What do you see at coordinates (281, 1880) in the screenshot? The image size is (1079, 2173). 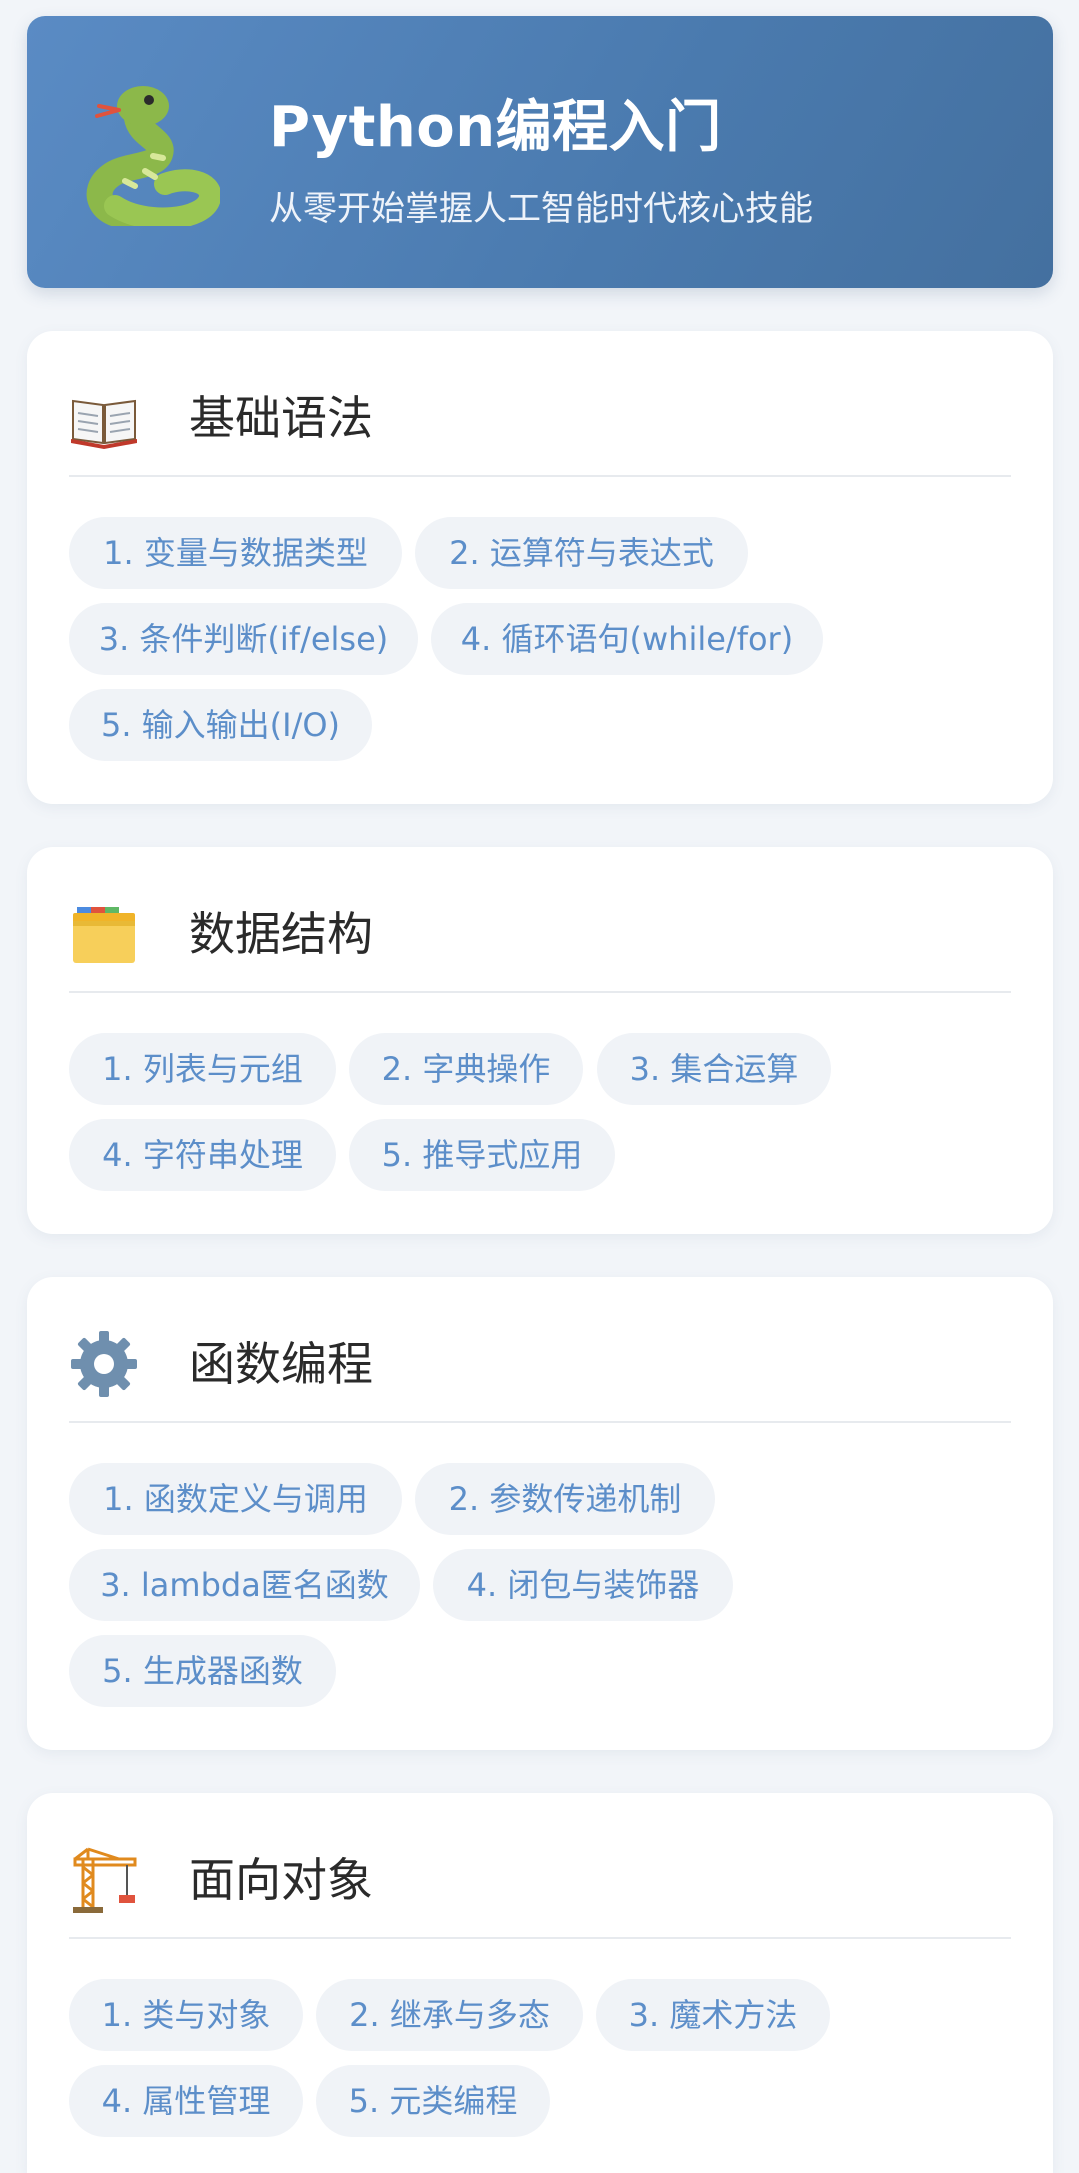 I see `section-title: 面向对象` at bounding box center [281, 1880].